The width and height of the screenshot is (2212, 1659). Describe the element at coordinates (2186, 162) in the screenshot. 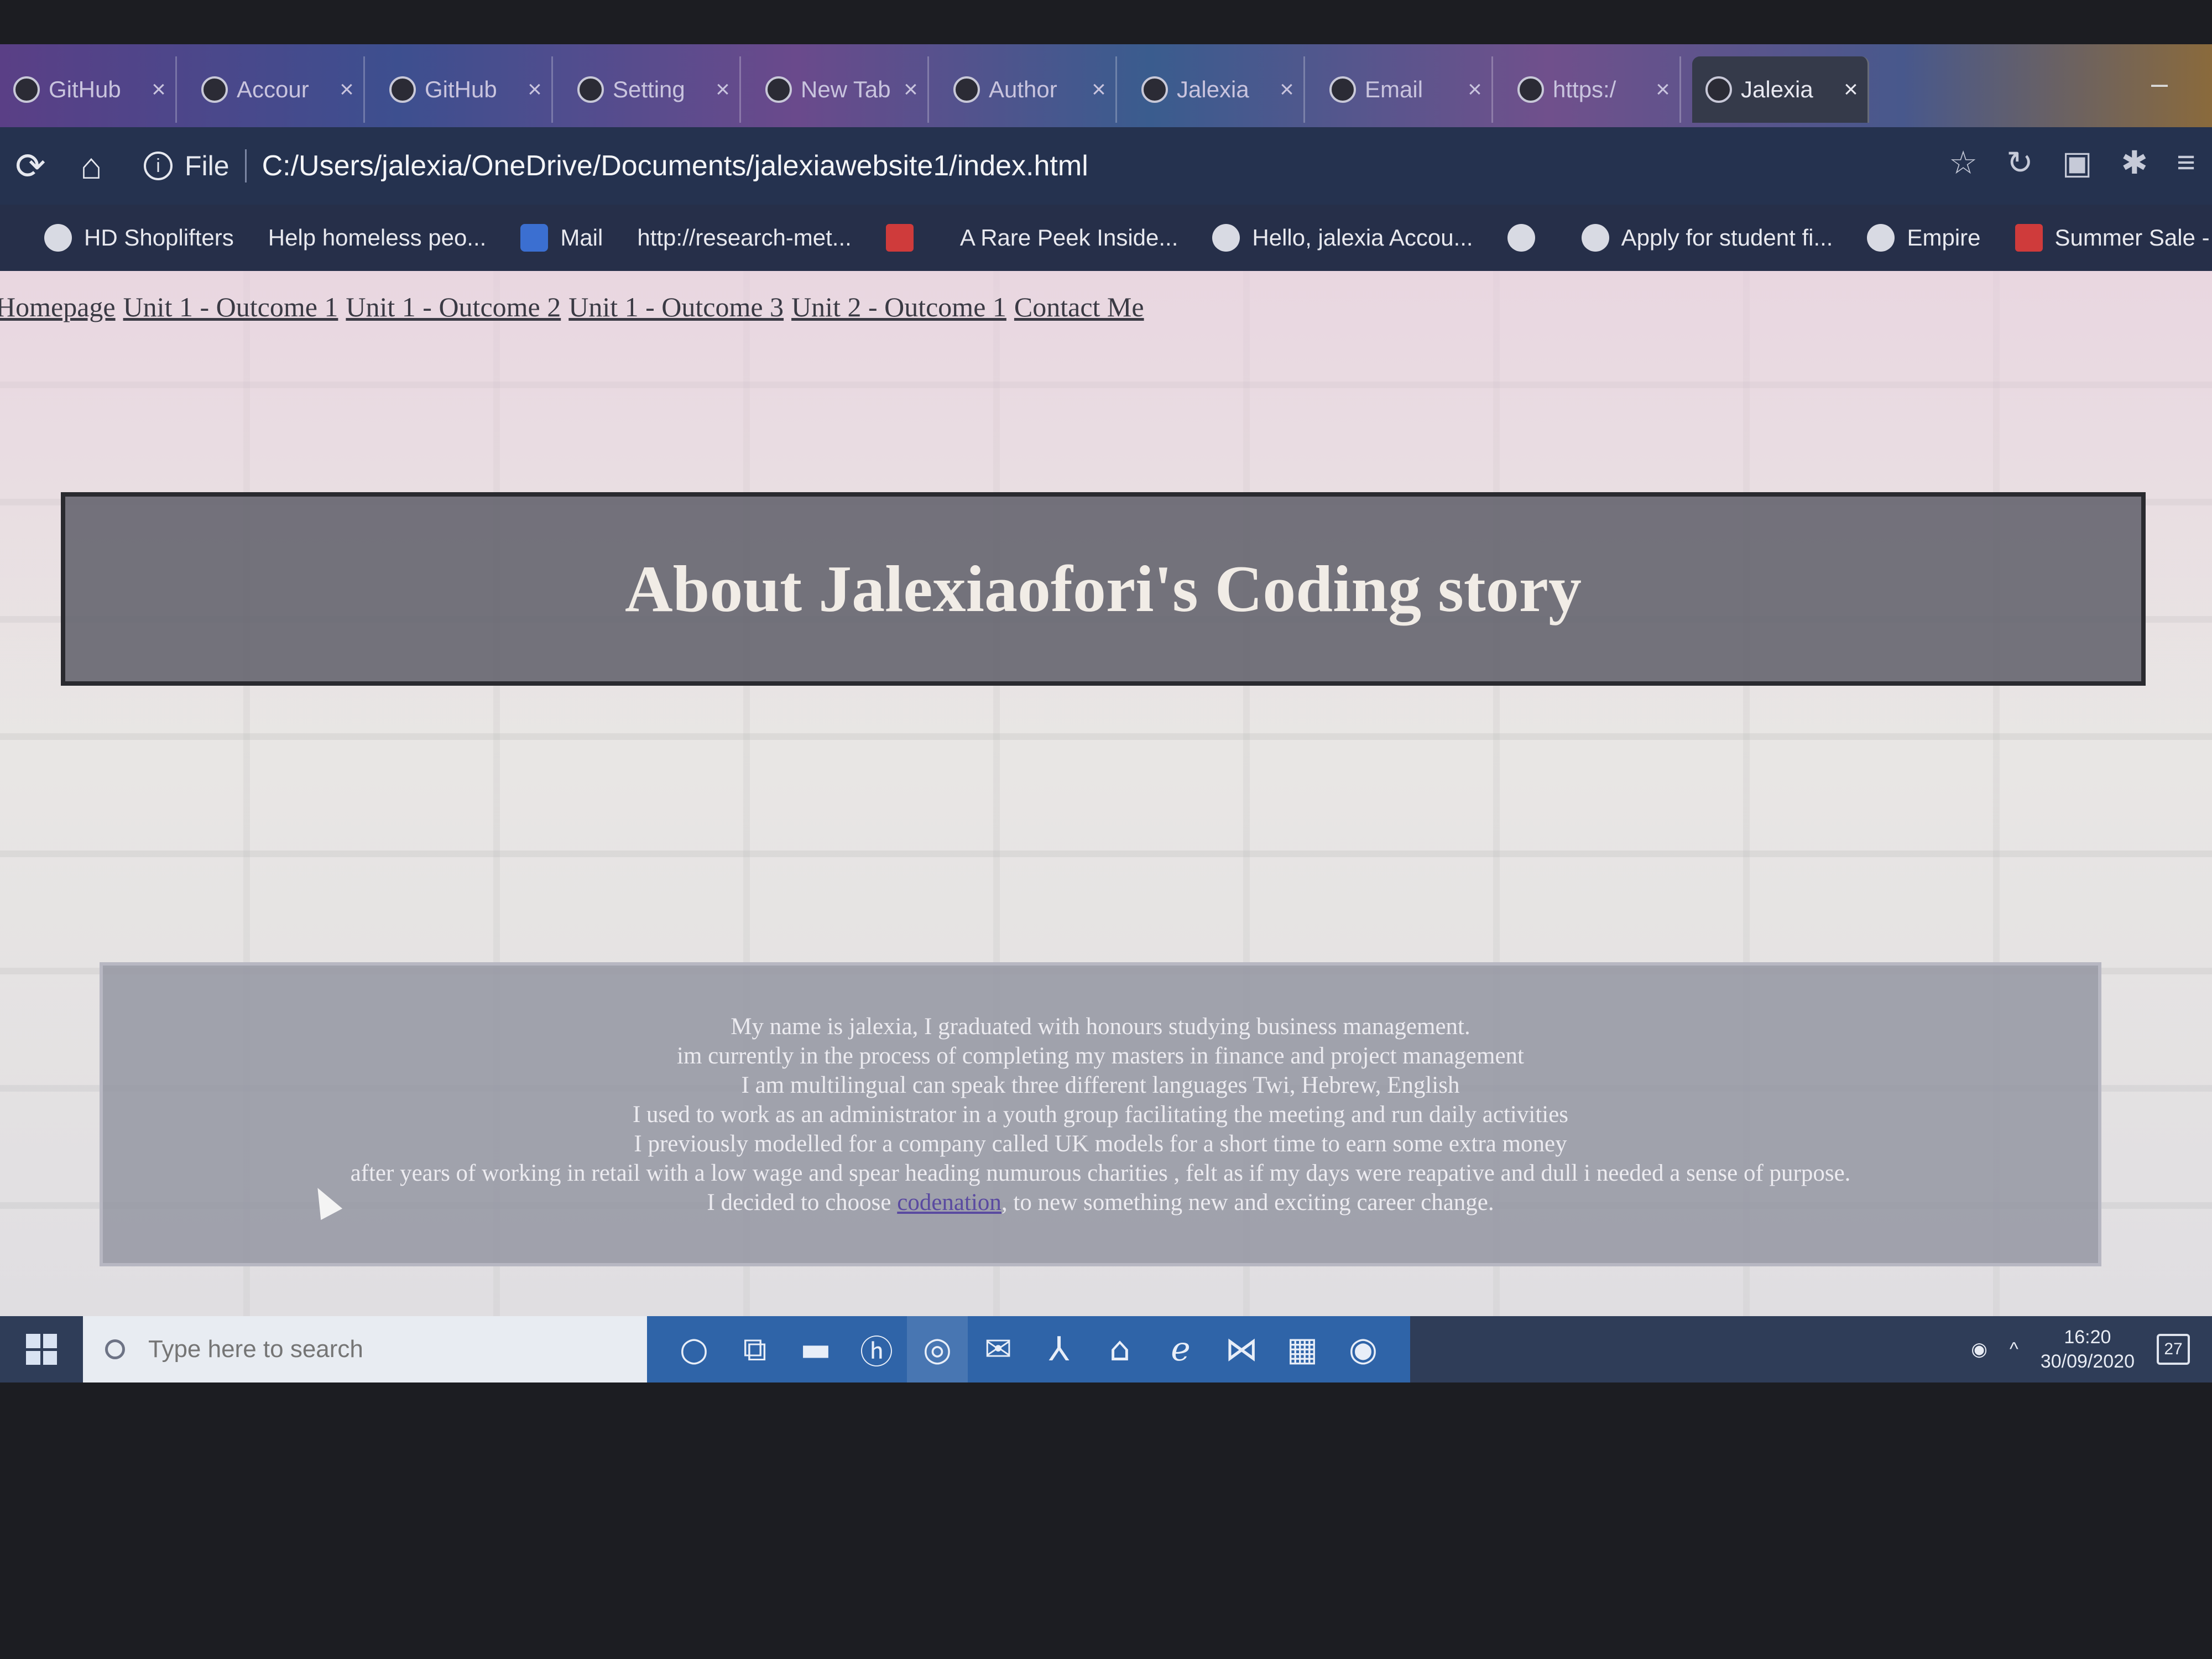

I see `reading-list-icon: ≡` at that location.